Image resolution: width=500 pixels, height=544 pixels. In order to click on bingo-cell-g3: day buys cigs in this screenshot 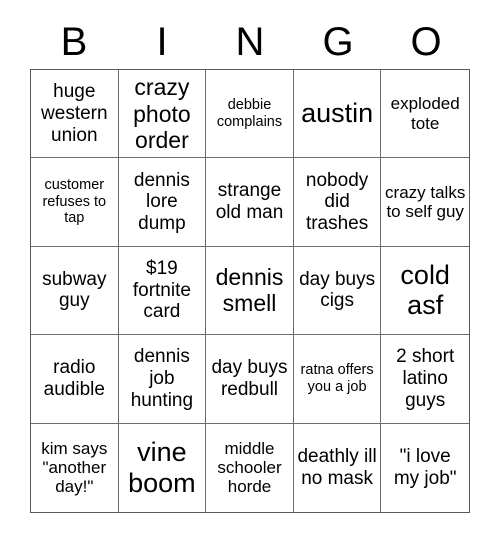, I will do `click(337, 291)`.